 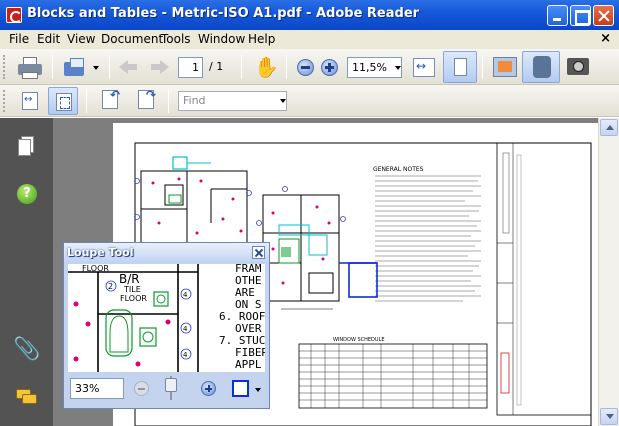 I want to click on minimize-button, so click(x=557, y=15).